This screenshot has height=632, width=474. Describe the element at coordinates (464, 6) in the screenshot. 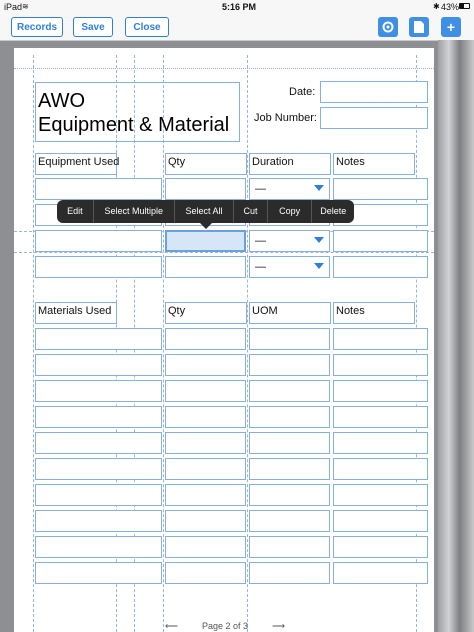

I see `battery-icon` at that location.